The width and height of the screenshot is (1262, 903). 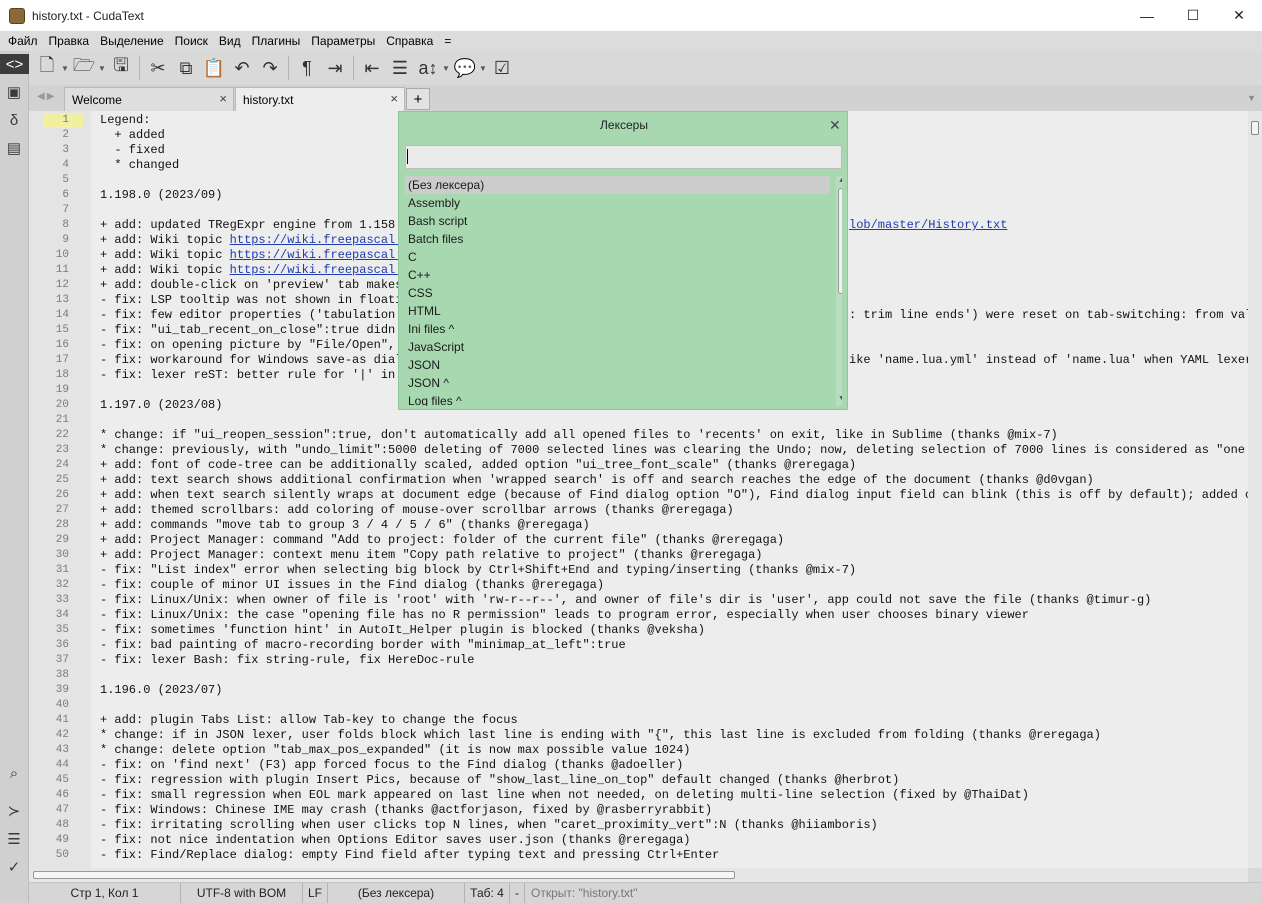 I want to click on close-button: ✕, so click(x=1239, y=15).